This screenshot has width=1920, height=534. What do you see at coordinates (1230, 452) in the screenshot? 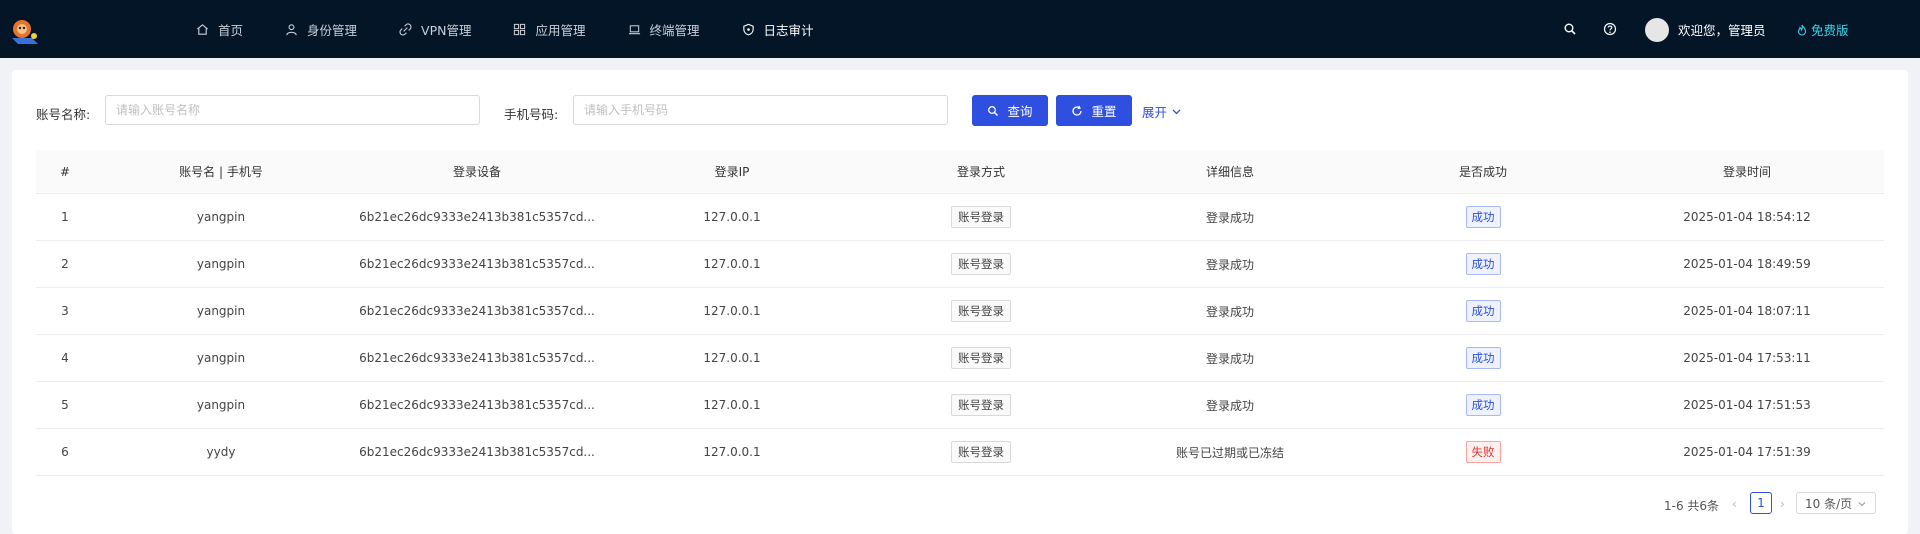
I see `detail-cell: 账号已过期或已冻结` at bounding box center [1230, 452].